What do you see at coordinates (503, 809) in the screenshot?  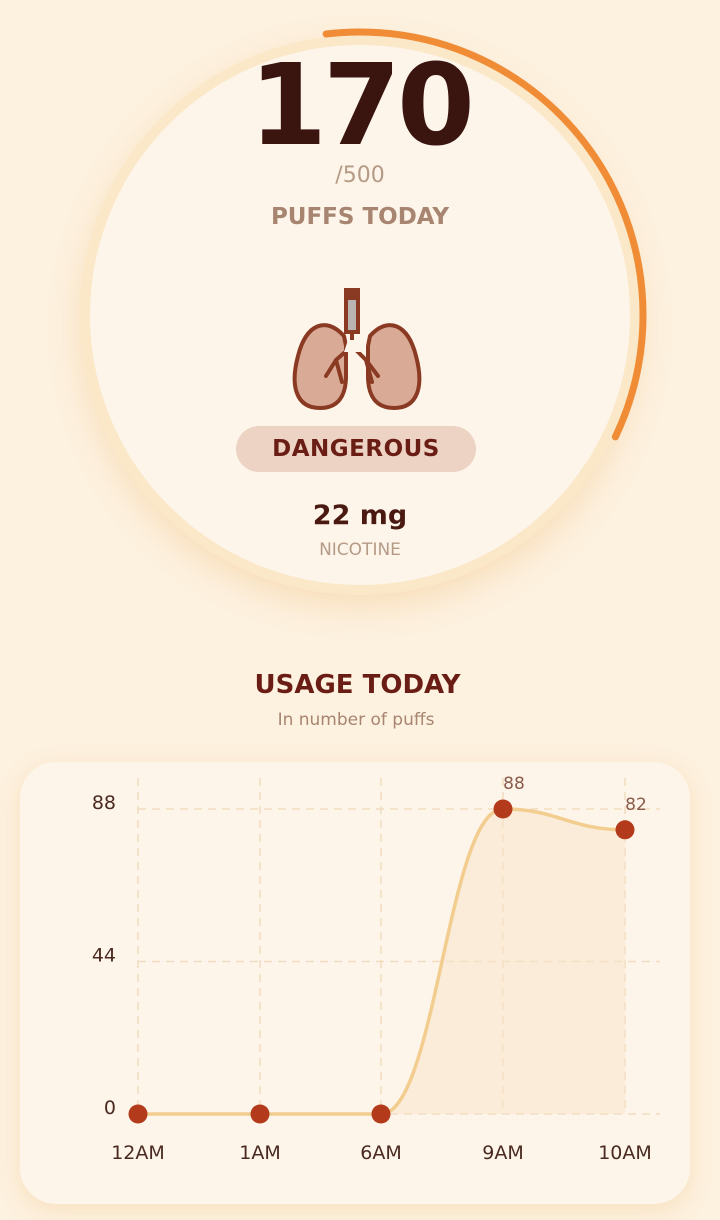 I see `data-point-9AM` at bounding box center [503, 809].